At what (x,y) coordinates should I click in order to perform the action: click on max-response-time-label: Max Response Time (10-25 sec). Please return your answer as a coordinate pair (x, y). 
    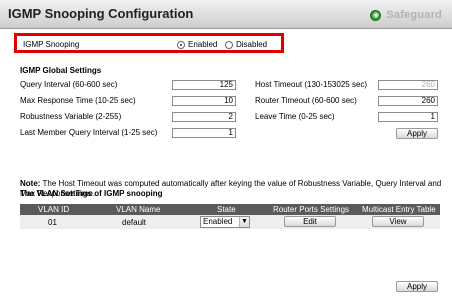
    Looking at the image, I should click on (78, 100).